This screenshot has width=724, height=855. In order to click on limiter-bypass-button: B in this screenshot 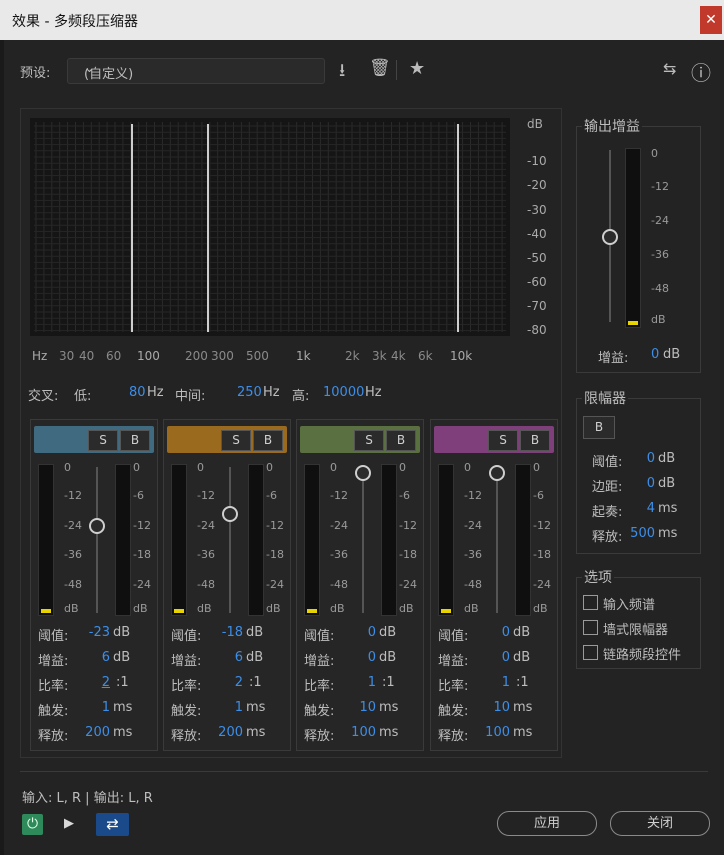, I will do `click(599, 427)`.